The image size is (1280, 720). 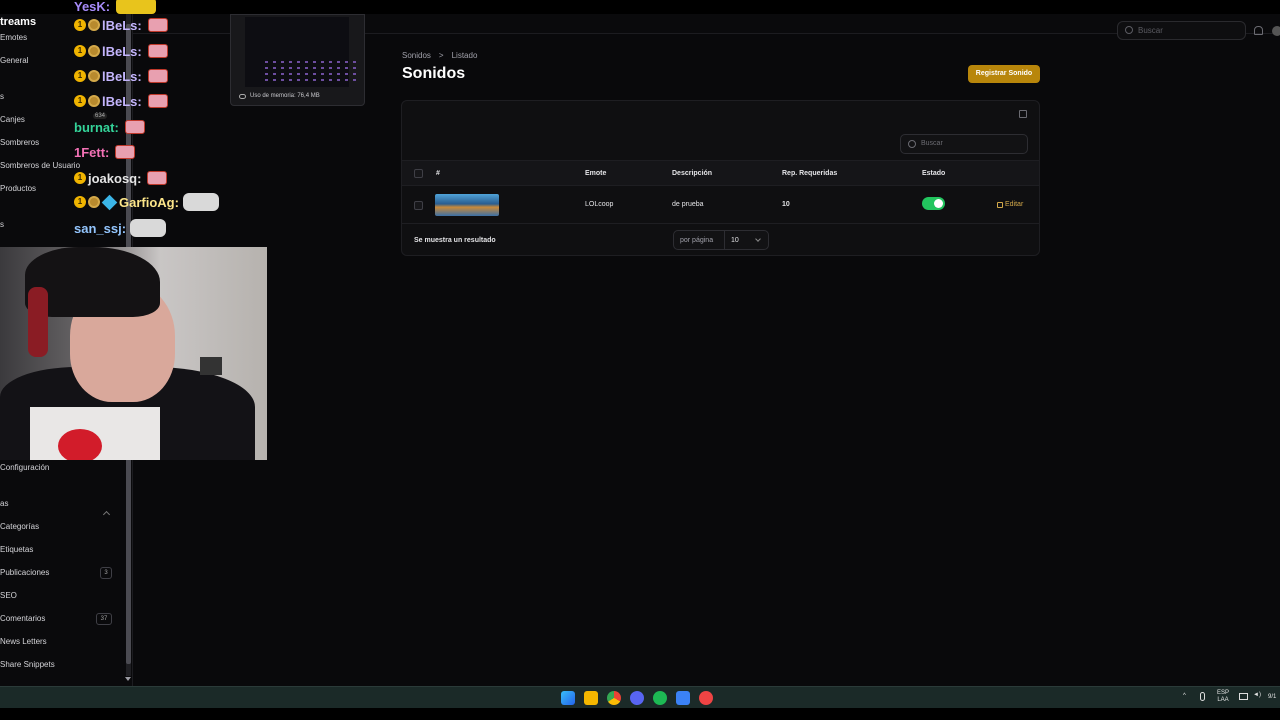 I want to click on column-header-emote: Emote, so click(x=595, y=173).